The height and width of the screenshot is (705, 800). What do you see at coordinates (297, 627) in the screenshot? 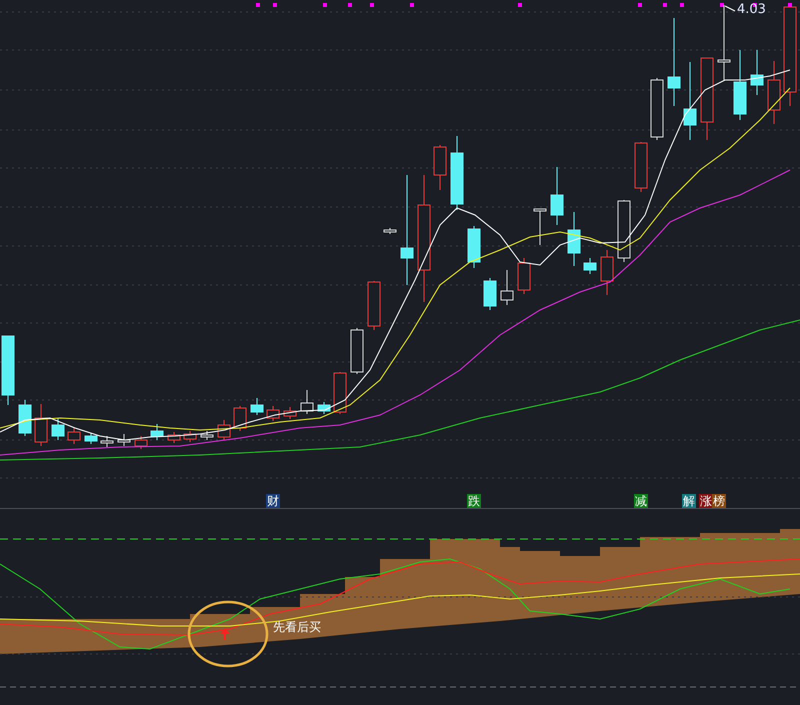
I see `signal-label: 先看后买` at bounding box center [297, 627].